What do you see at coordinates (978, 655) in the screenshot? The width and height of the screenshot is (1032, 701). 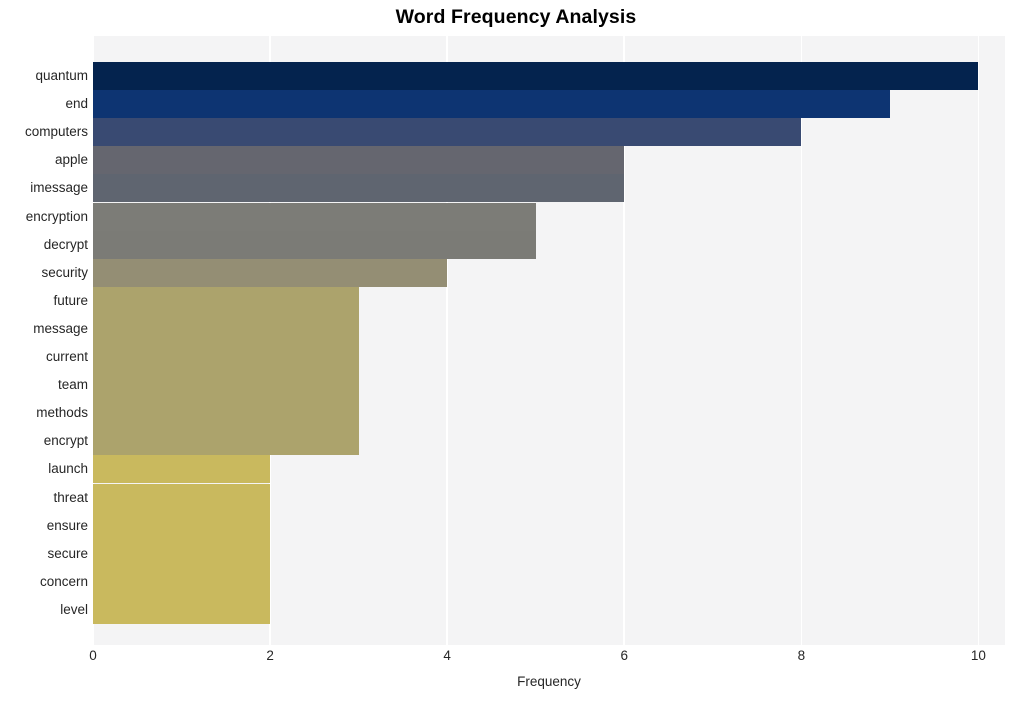 I see `x-tick-label-10: 10` at bounding box center [978, 655].